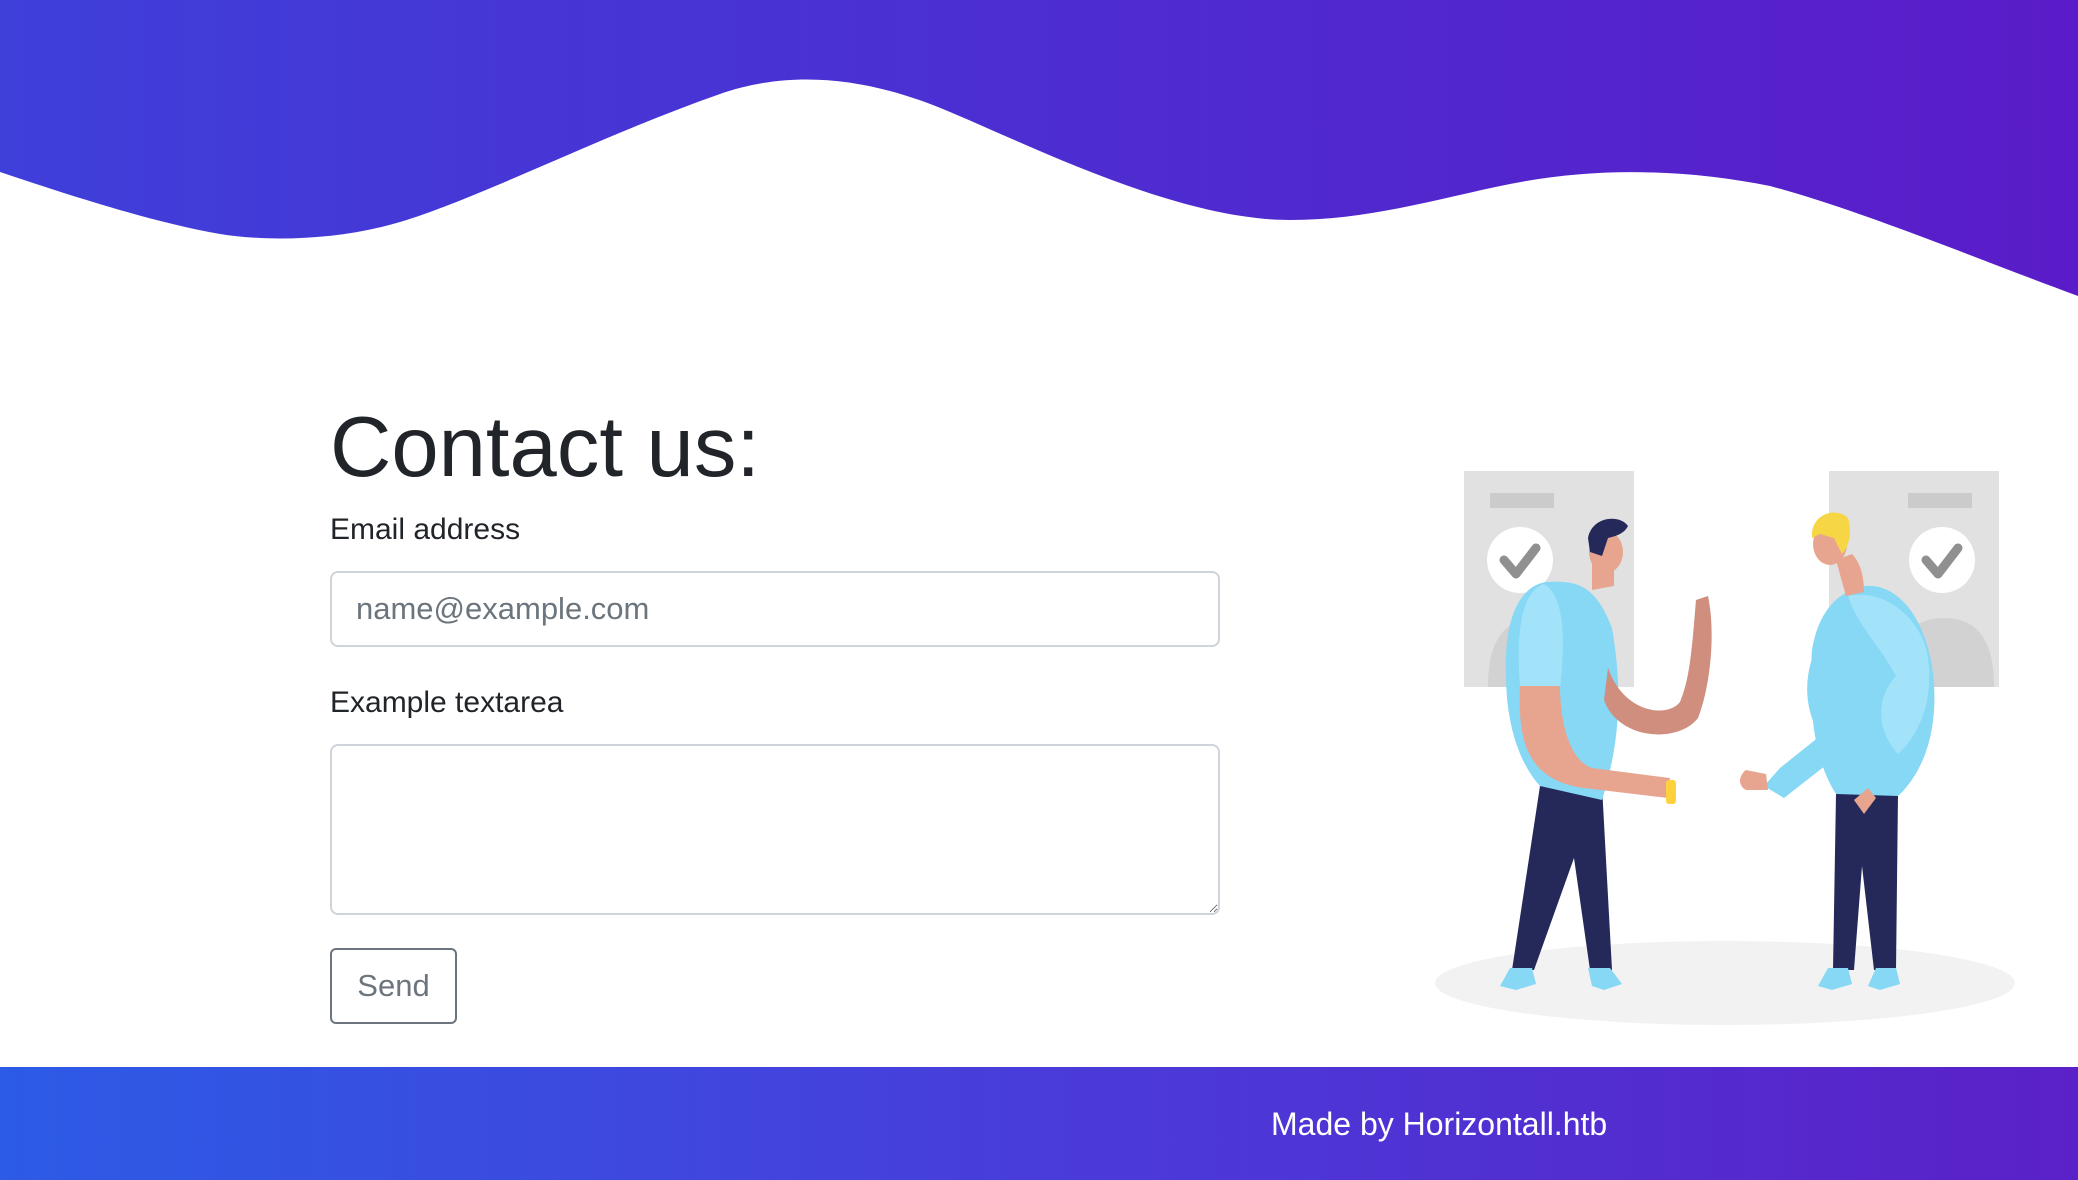 The image size is (2078, 1180). I want to click on footer: Made by Horizontall.htb, so click(1039, 1123).